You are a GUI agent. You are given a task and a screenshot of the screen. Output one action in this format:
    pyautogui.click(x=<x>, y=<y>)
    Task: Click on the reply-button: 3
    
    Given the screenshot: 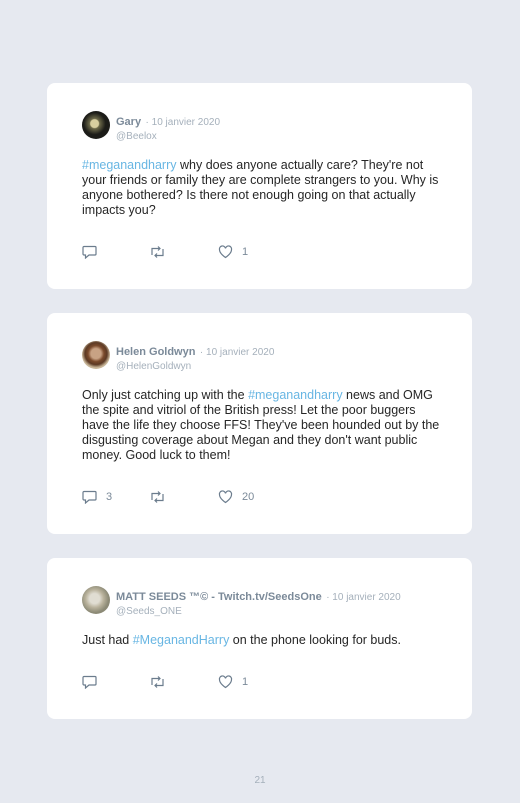 What is the action you would take?
    pyautogui.click(x=97, y=497)
    